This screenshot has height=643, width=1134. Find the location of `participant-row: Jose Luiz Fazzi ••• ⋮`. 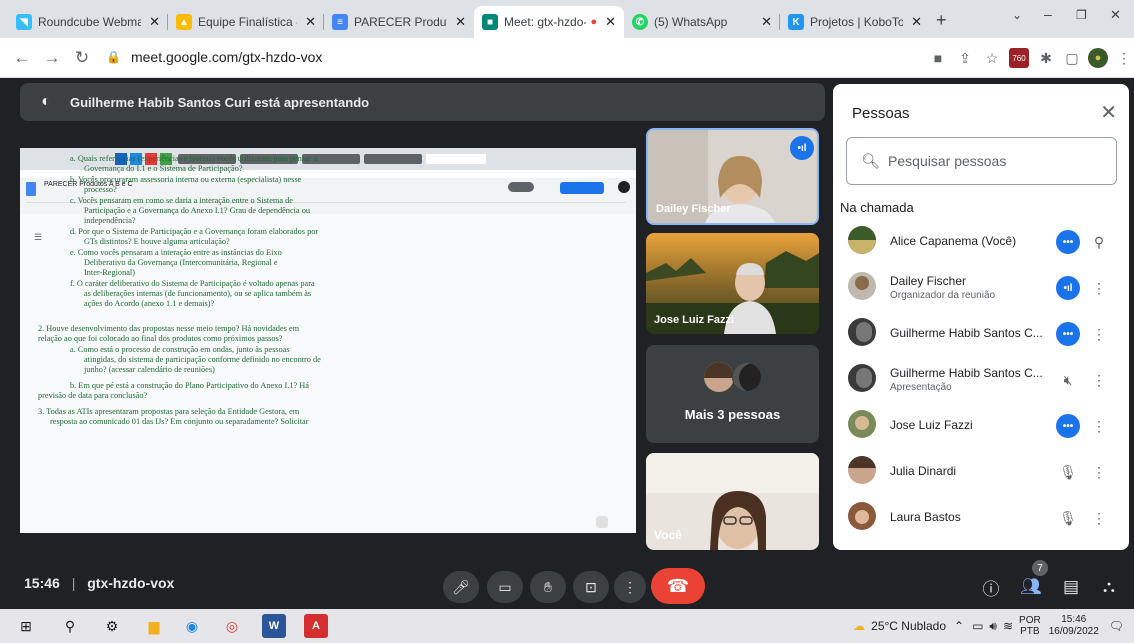

participant-row: Jose Luiz Fazzi ••• ⋮ is located at coordinates (981, 426).